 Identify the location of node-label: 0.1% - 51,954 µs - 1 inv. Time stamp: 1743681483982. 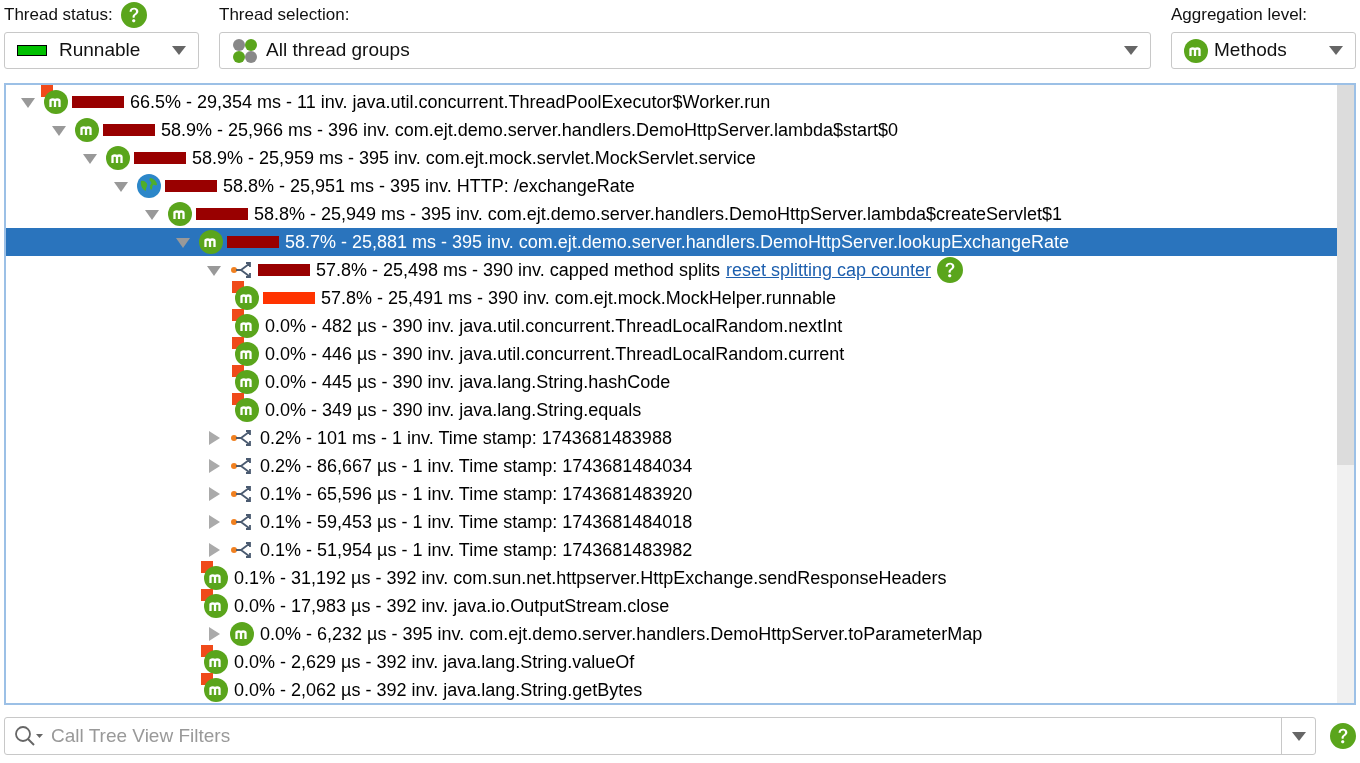
(476, 550).